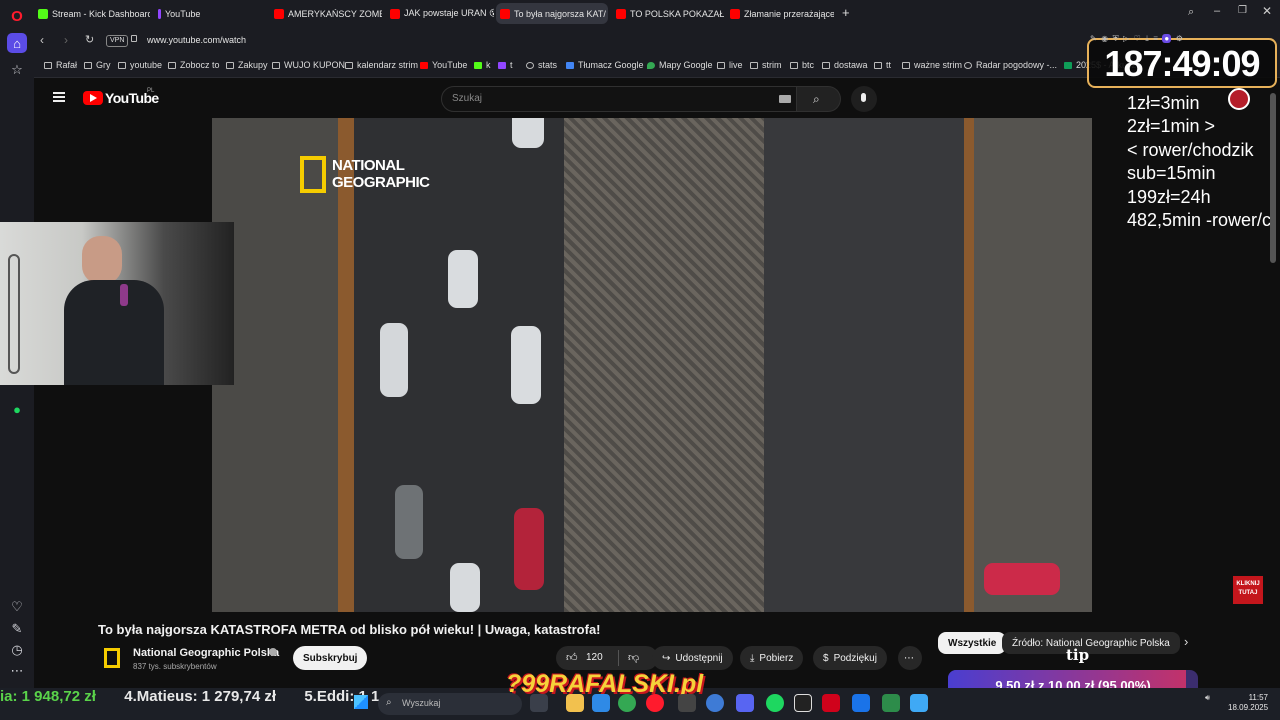  I want to click on like-icon: 👍︎, so click(572, 657).